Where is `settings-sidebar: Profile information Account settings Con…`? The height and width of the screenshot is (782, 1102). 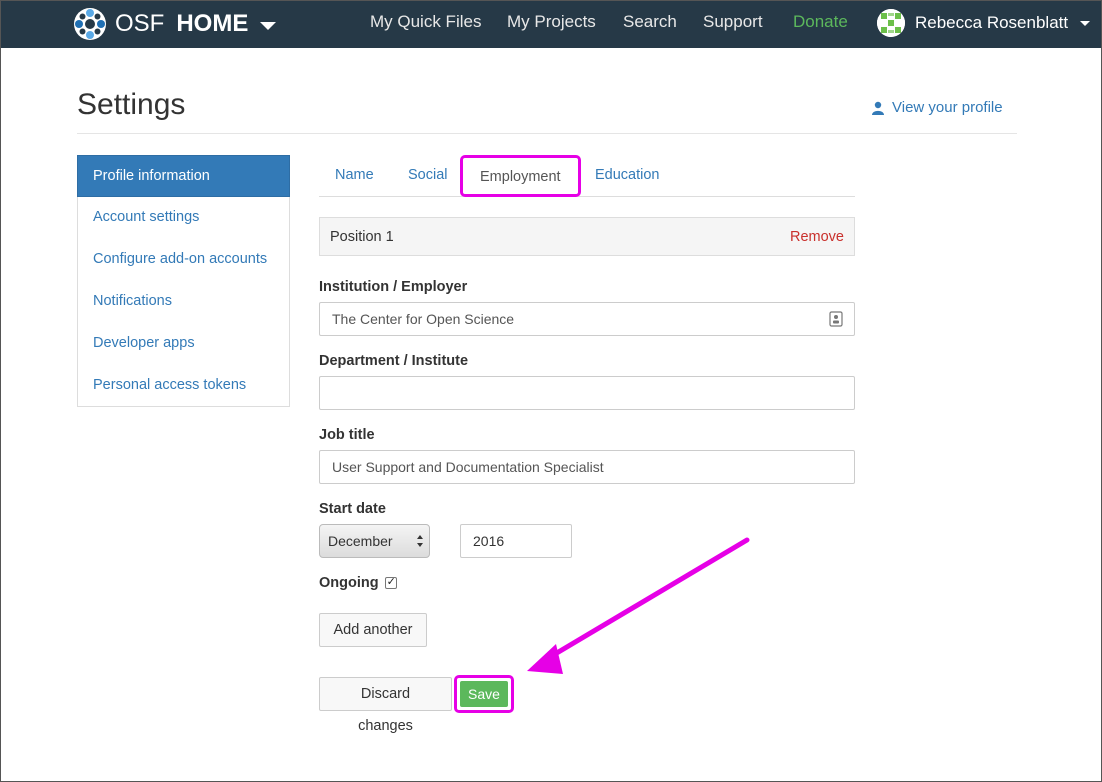
settings-sidebar: Profile information Account settings Con… is located at coordinates (183, 281).